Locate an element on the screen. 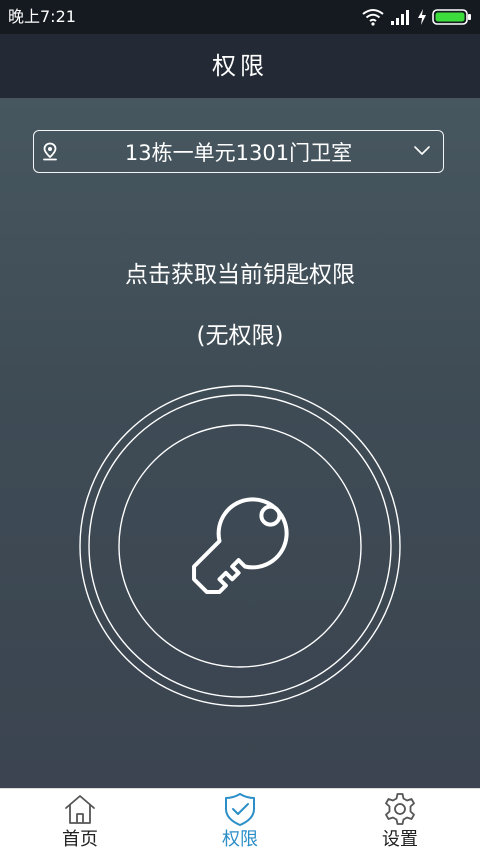  key-icon is located at coordinates (240, 545).